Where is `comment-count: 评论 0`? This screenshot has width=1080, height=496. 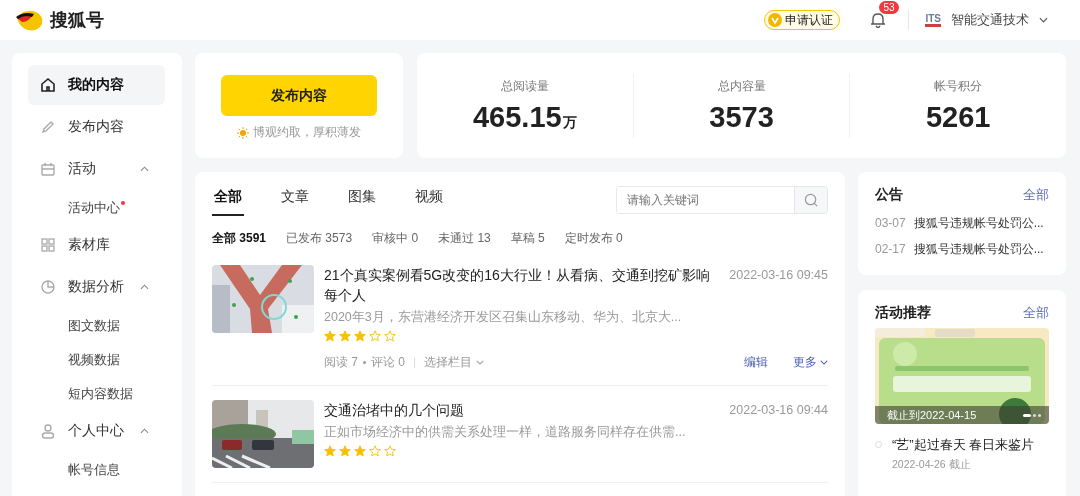
comment-count: 评论 0 is located at coordinates (388, 362).